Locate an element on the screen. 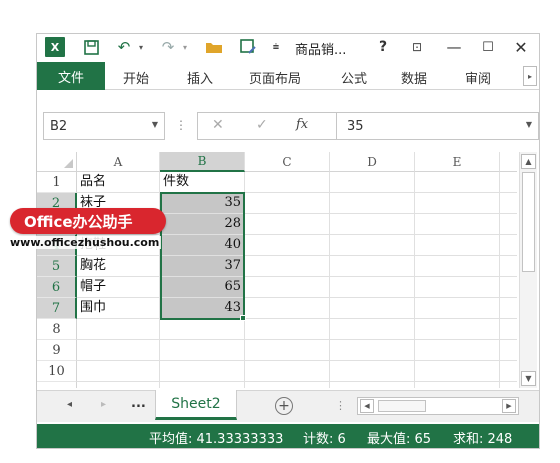 This screenshot has width=560, height=463. open-folder-icon is located at coordinates (214, 47).